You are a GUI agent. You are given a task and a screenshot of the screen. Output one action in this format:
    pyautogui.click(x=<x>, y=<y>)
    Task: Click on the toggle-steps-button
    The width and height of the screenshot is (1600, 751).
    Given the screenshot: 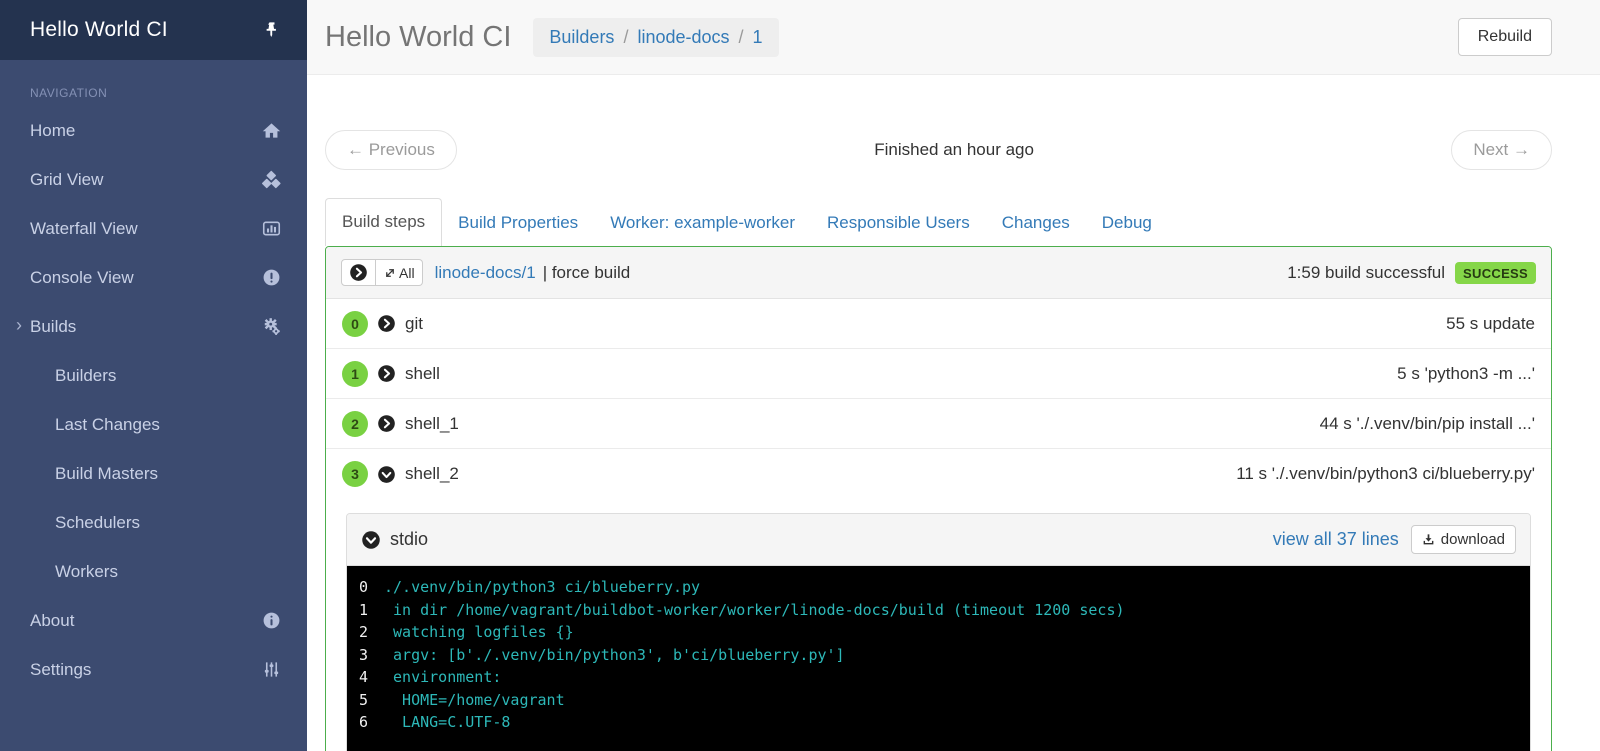 What is the action you would take?
    pyautogui.click(x=358, y=272)
    